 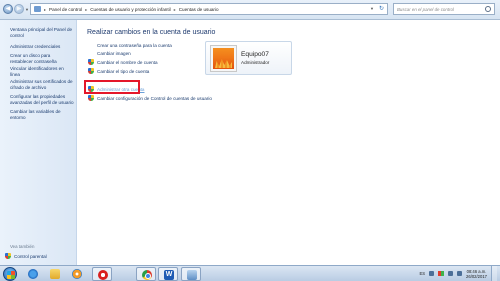 I want to click on clock-date: 26/02/2017, so click(x=476, y=276).